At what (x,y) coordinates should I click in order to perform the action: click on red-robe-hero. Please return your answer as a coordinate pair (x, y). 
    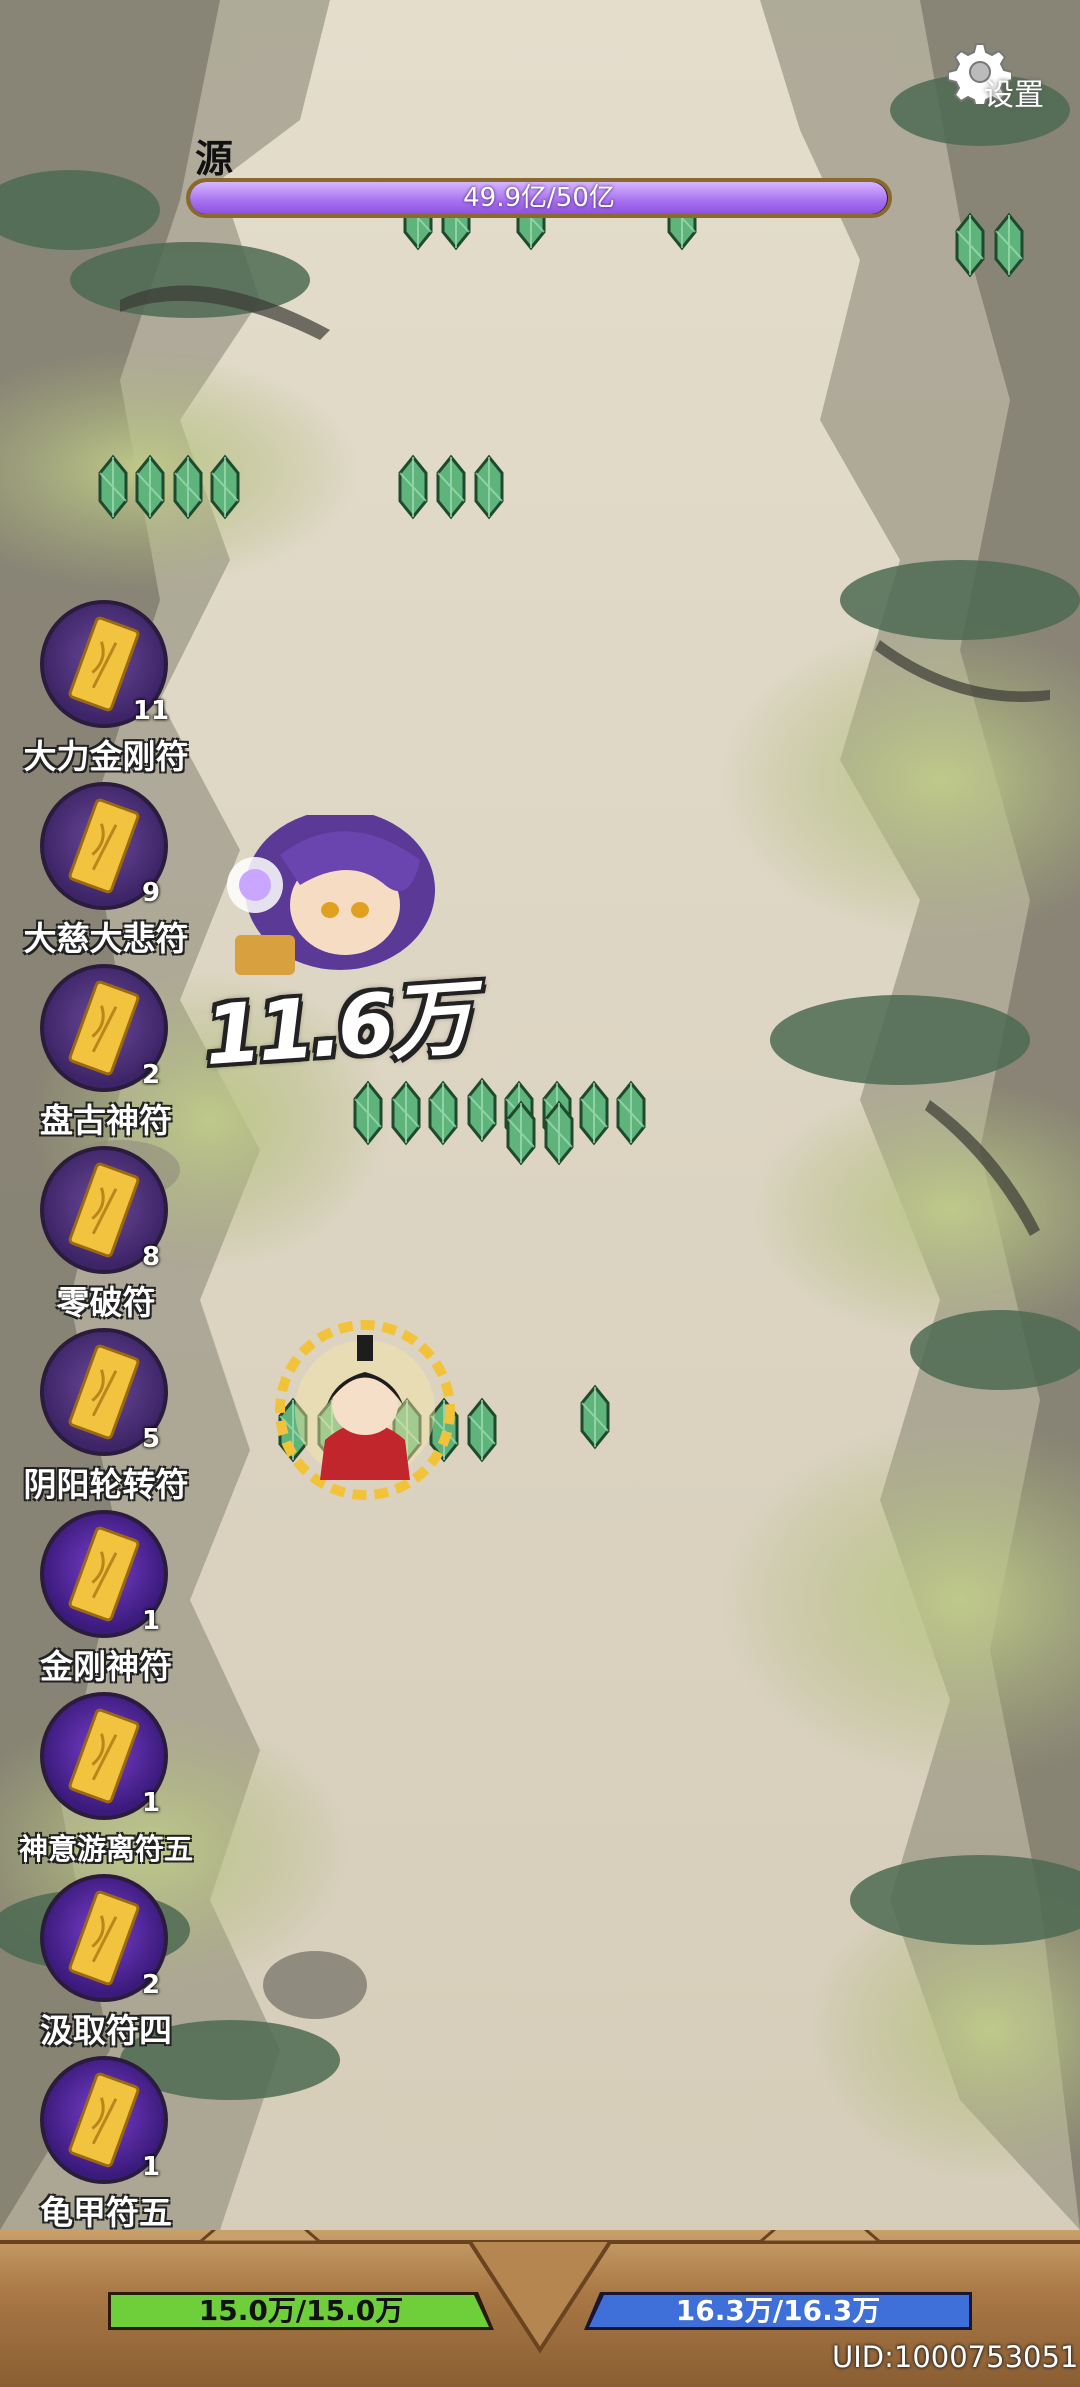
    Looking at the image, I should click on (365, 1410).